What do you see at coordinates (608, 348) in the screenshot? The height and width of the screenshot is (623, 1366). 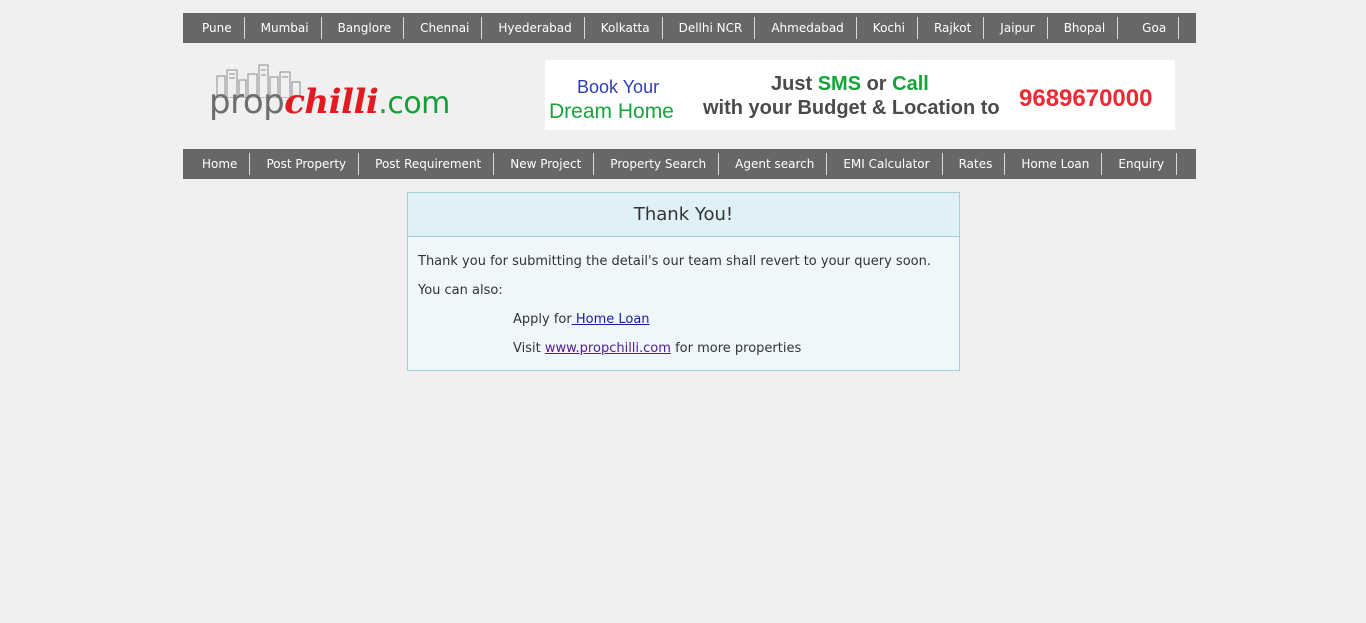 I see `site-link: www.propchilli.com` at bounding box center [608, 348].